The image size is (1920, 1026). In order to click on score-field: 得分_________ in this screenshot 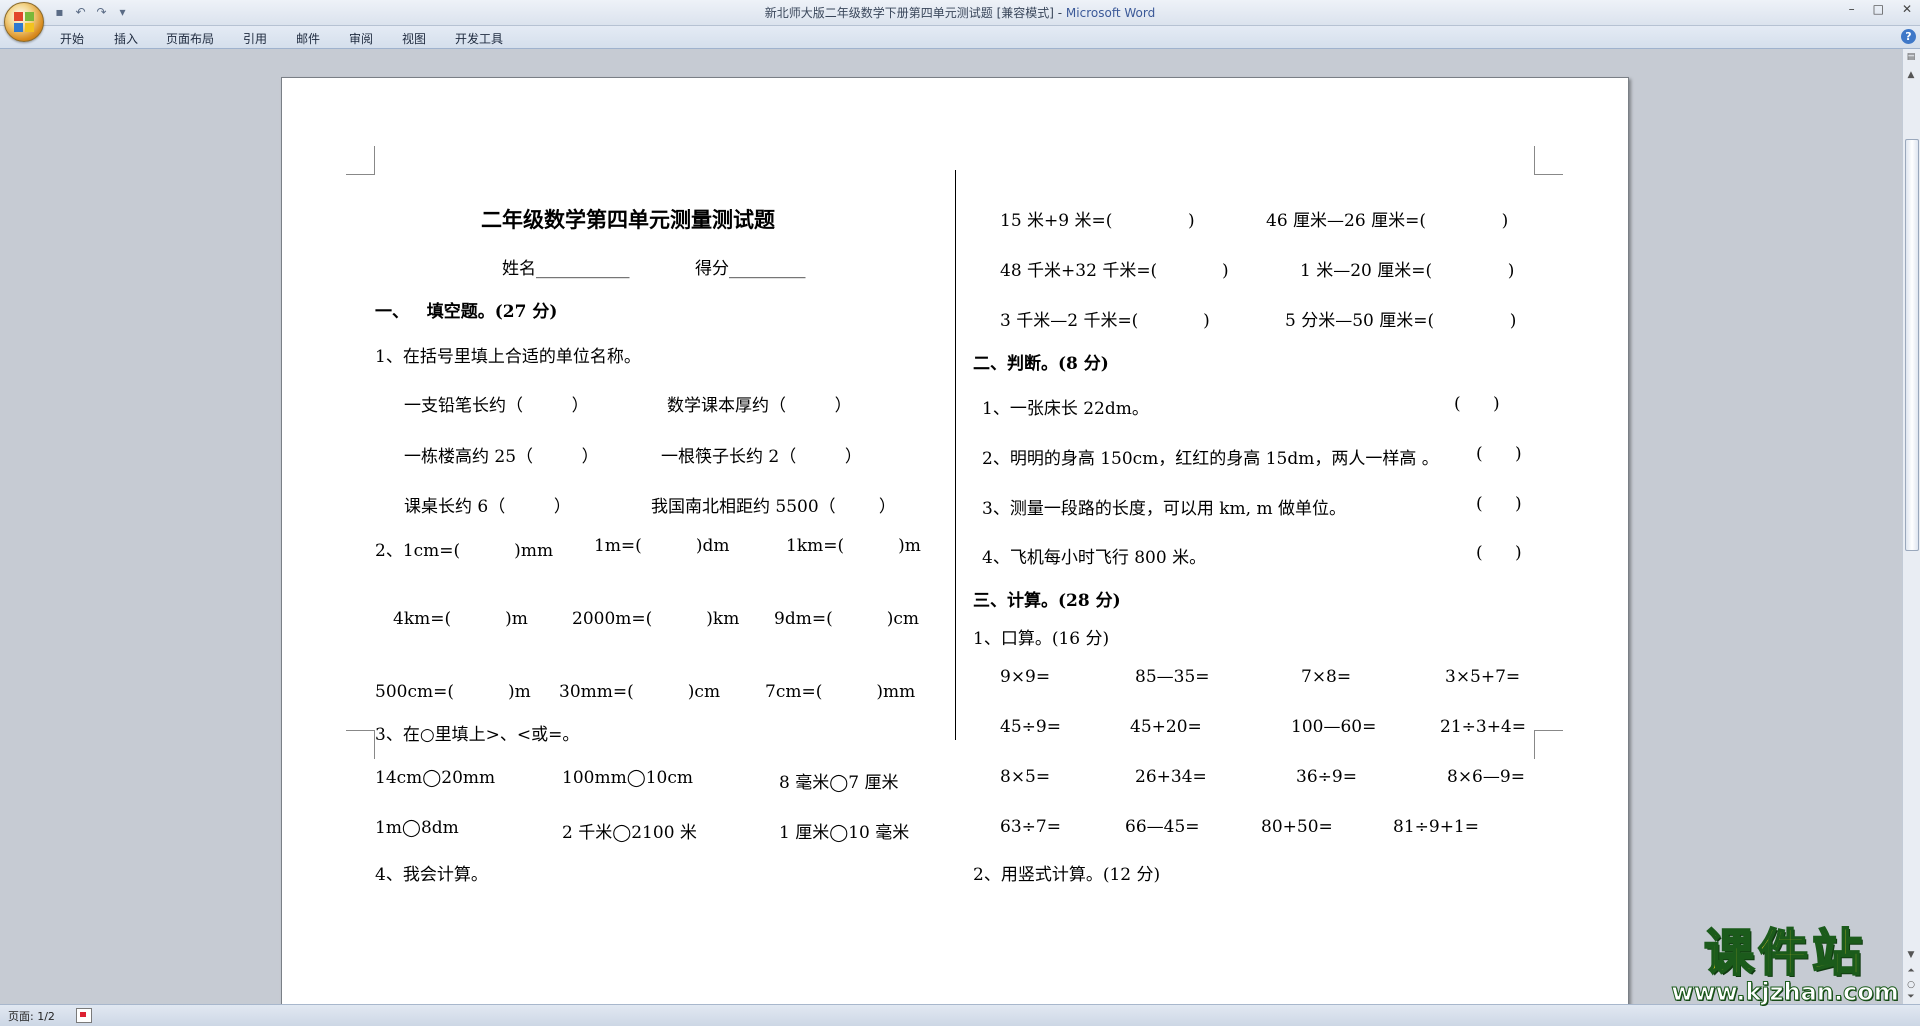, I will do `click(750, 269)`.